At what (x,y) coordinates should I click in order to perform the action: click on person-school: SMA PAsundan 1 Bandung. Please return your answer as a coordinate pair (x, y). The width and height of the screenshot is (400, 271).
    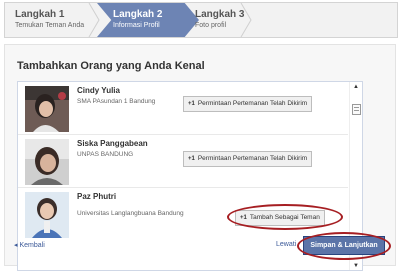
    Looking at the image, I should click on (116, 101).